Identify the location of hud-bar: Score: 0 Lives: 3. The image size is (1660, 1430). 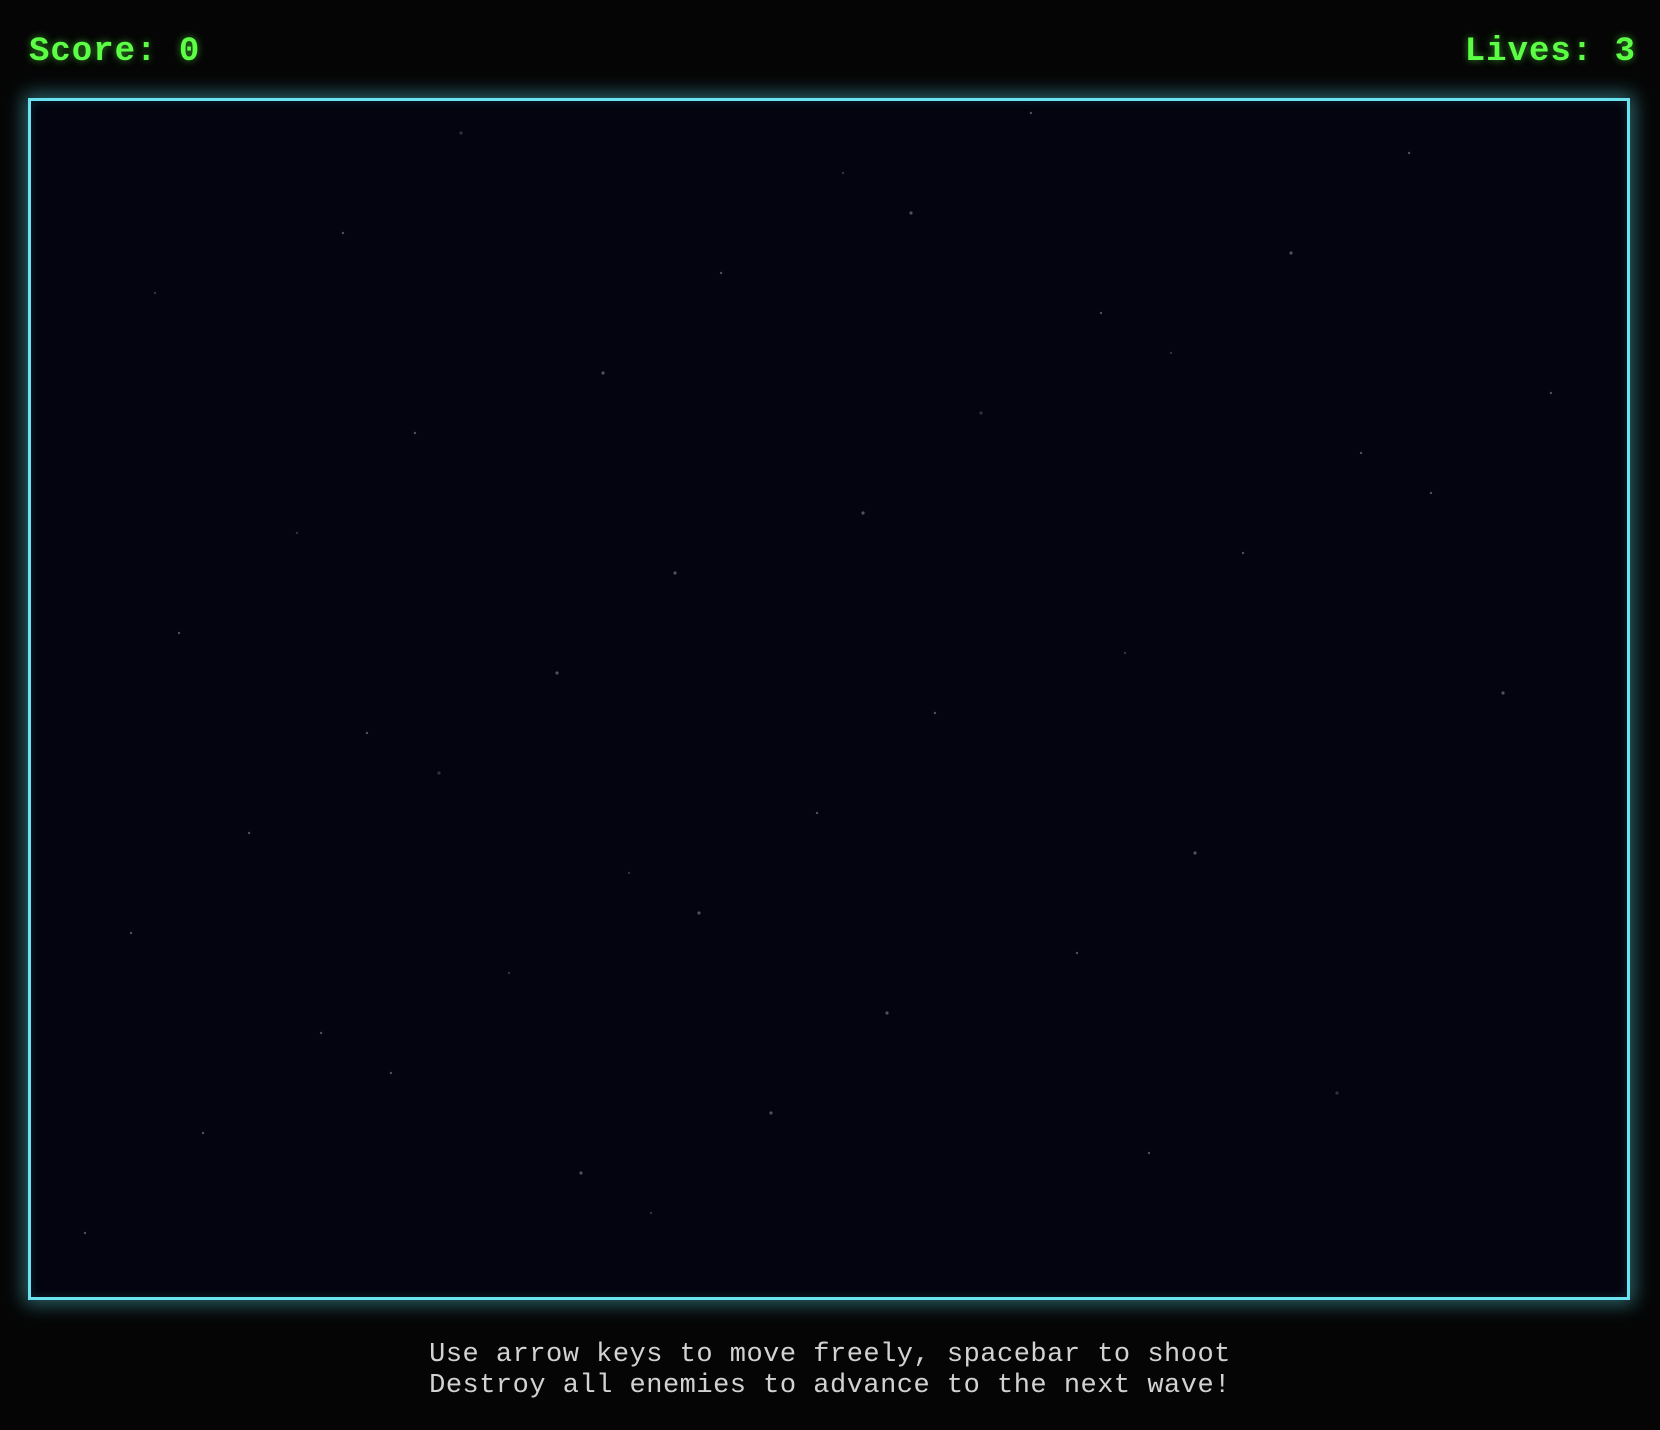
(830, 50).